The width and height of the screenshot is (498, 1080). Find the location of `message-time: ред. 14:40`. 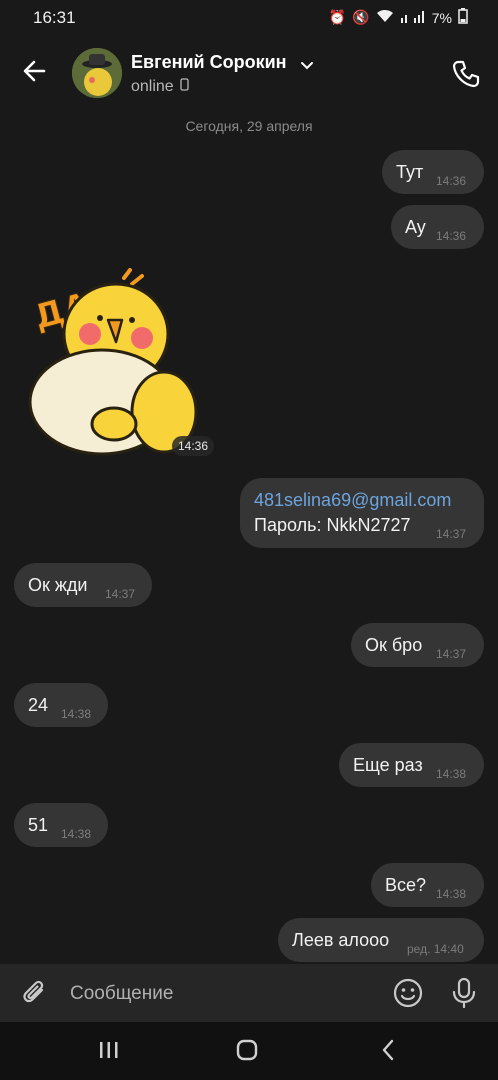

message-time: ред. 14:40 is located at coordinates (435, 949).